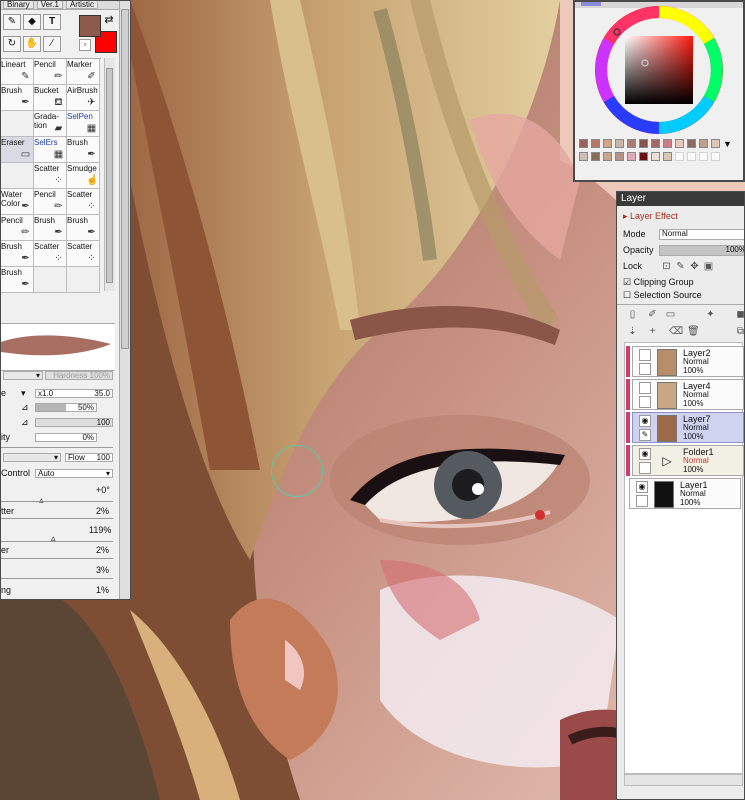 This screenshot has height=800, width=745. Describe the element at coordinates (676, 331) in the screenshot. I see `clear-layer-icon: ⌫` at that location.